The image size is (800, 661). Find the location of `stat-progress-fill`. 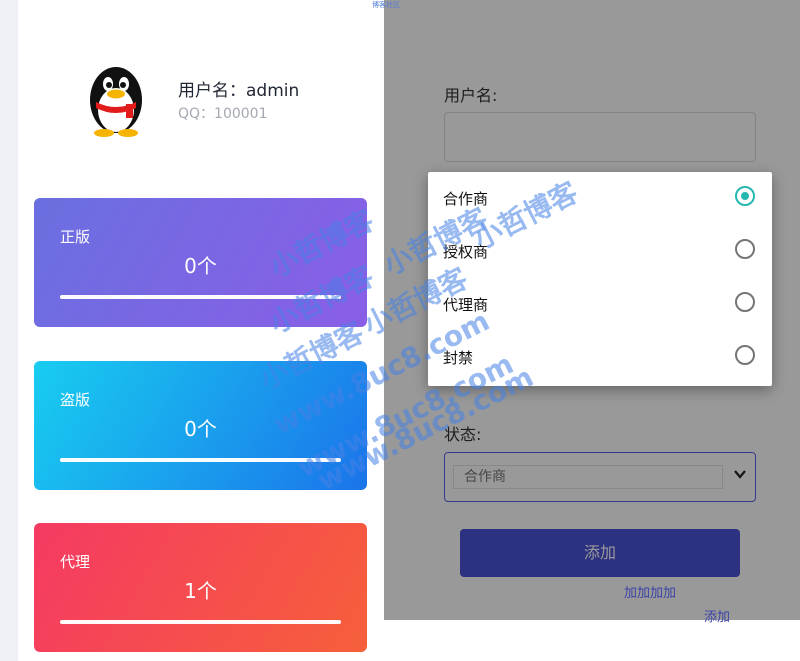

stat-progress-fill is located at coordinates (200, 622).